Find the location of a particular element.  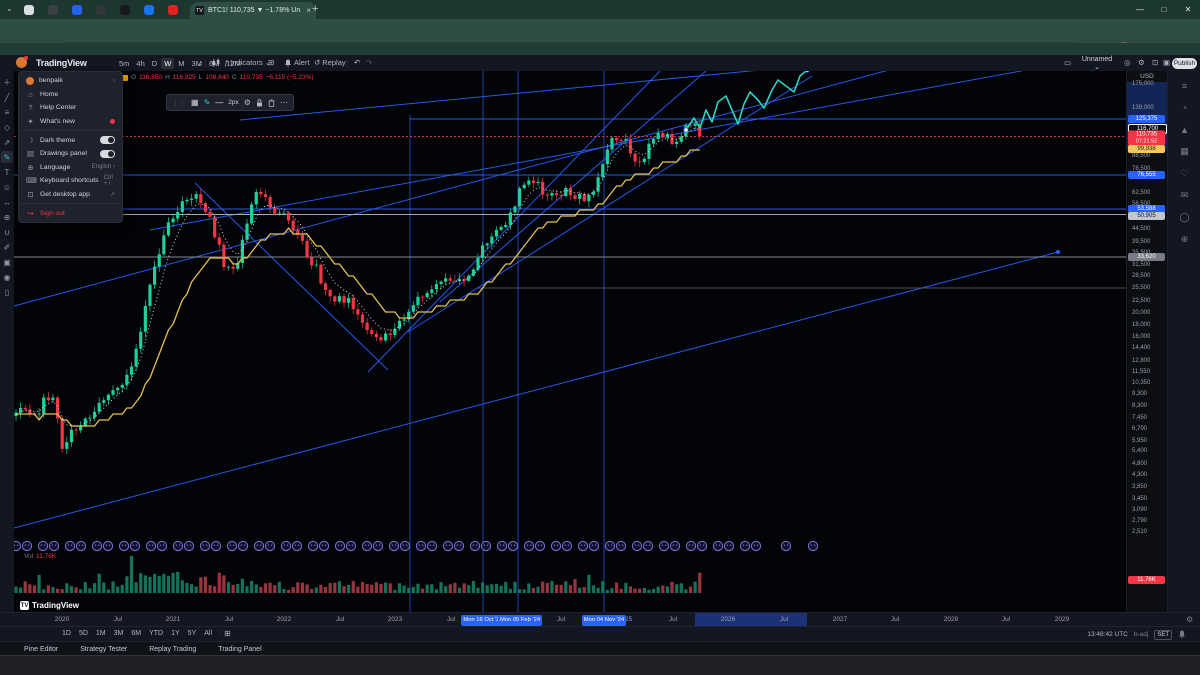

pattern-tool: ◇ is located at coordinates (7, 127).